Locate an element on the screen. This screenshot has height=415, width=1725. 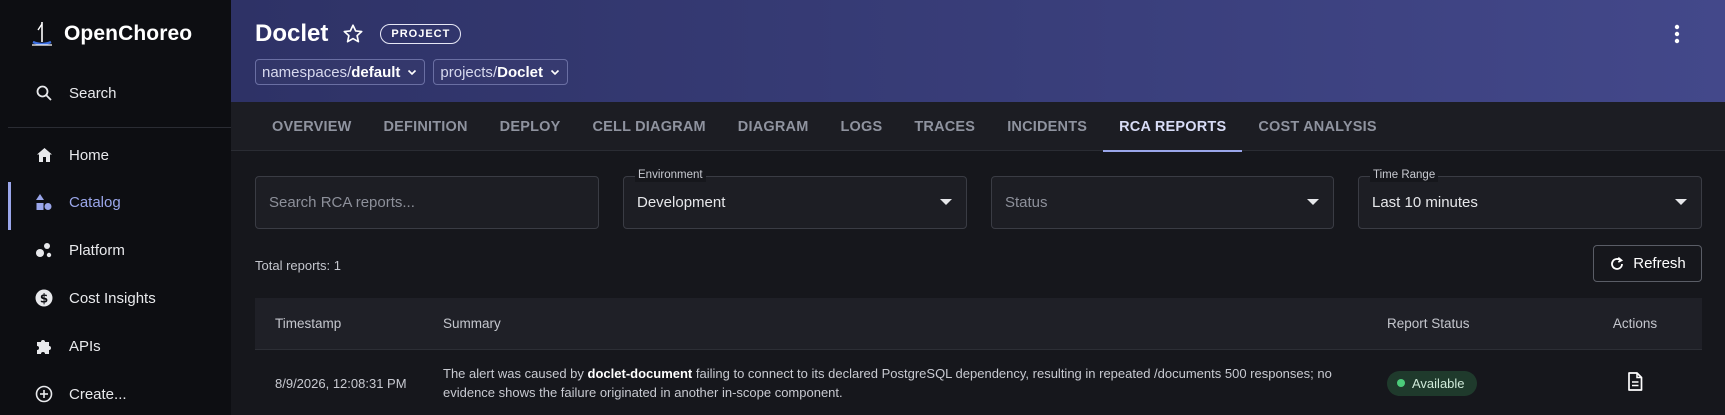
tab-incidents: INCIDENTS is located at coordinates (1047, 126).